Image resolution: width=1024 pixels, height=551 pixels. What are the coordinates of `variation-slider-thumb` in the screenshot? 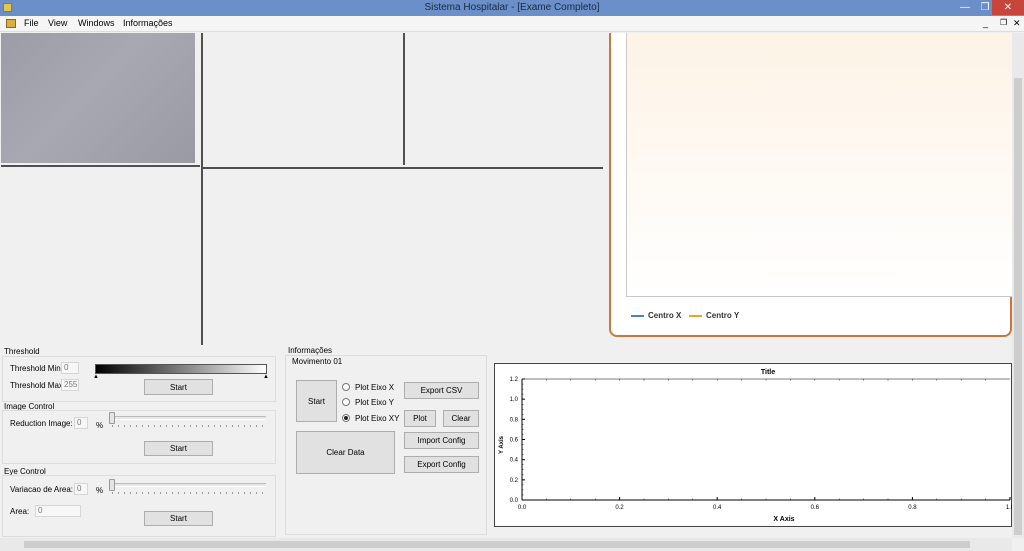 It's located at (112, 485).